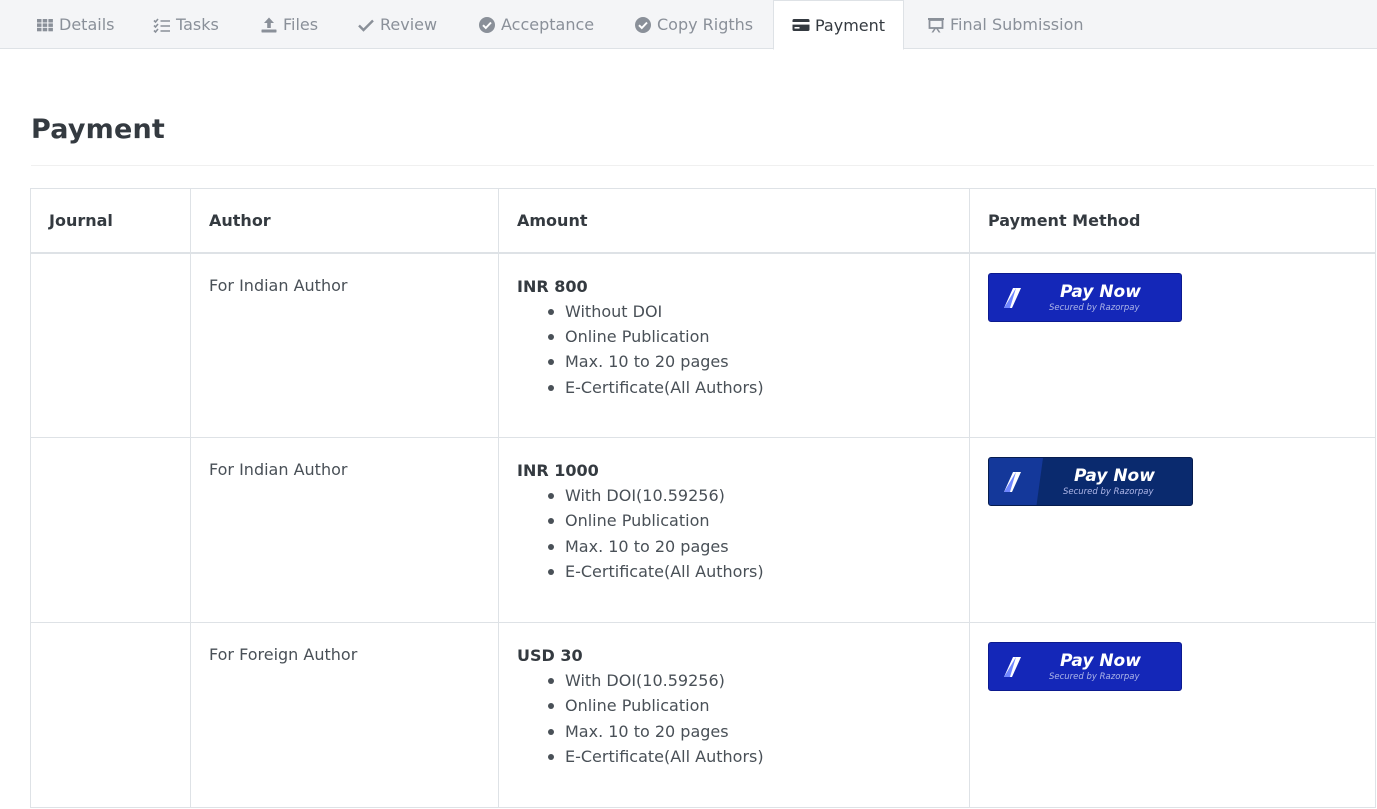  I want to click on checklist-icon, so click(161, 25).